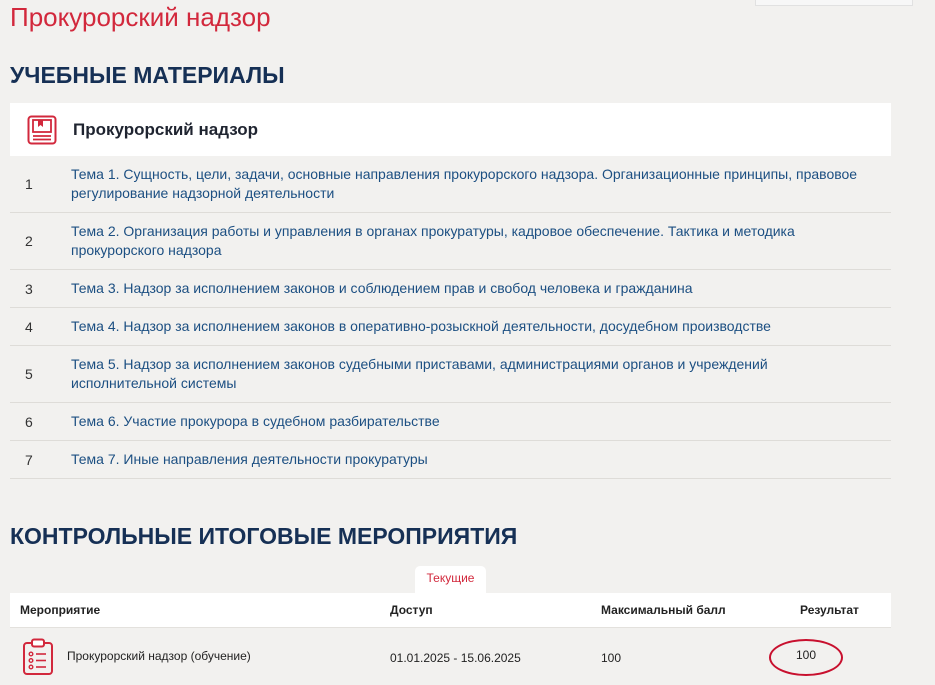  Describe the element at coordinates (450, 129) in the screenshot. I see `course-card: Прокурорский надзор` at that location.